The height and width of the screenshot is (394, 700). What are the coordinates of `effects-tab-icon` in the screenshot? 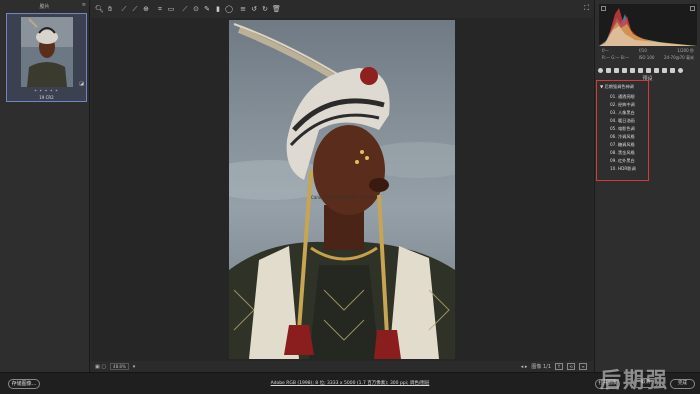 It's located at (648, 70).